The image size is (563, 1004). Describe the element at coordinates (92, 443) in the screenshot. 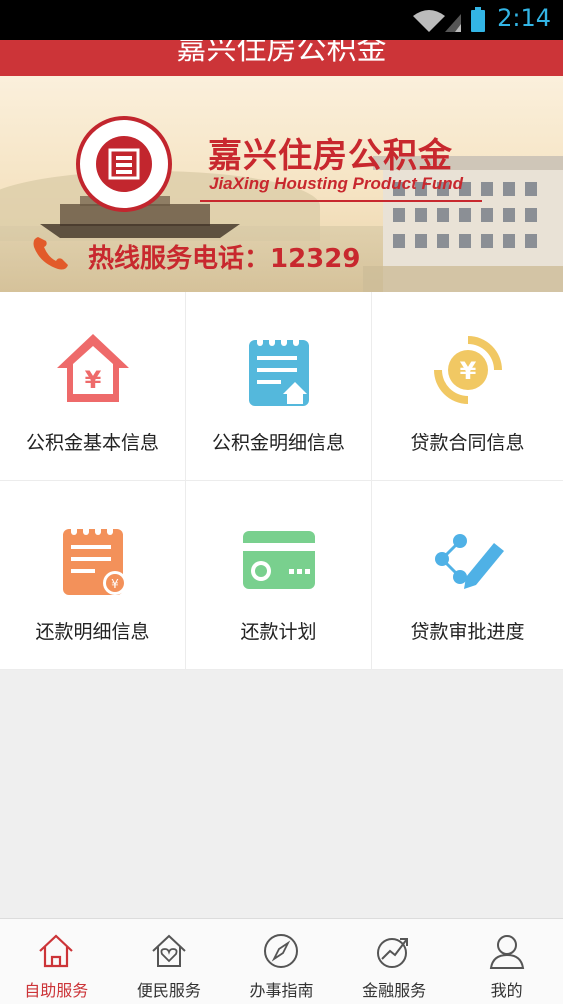

I see `grid-item-label: 公积金基本信息` at that location.